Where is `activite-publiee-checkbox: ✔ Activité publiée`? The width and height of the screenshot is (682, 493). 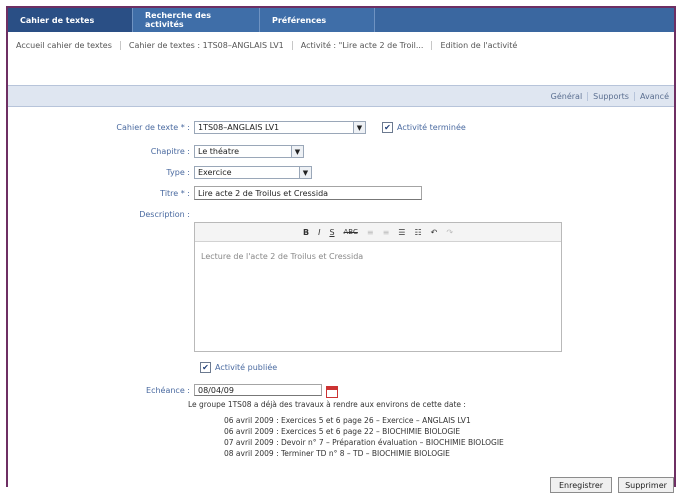
activite-publiee-checkbox: ✔ Activité publiée is located at coordinates (238, 367).